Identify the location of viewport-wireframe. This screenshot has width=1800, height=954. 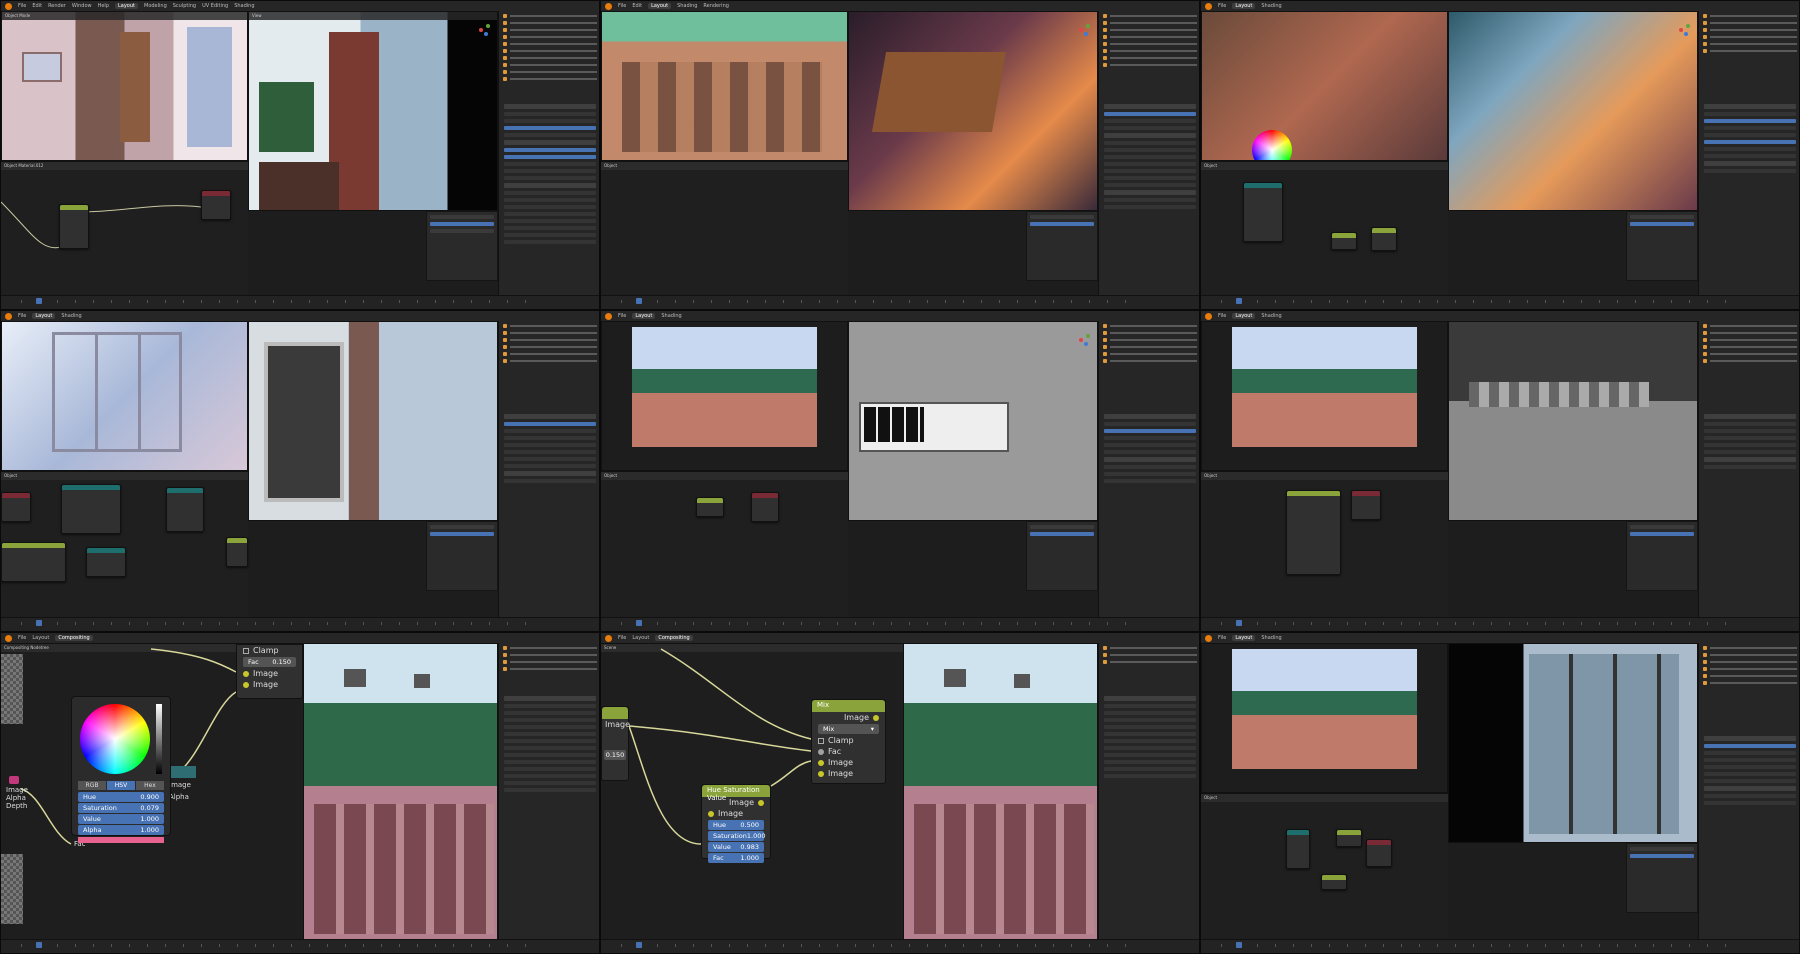
(973, 421).